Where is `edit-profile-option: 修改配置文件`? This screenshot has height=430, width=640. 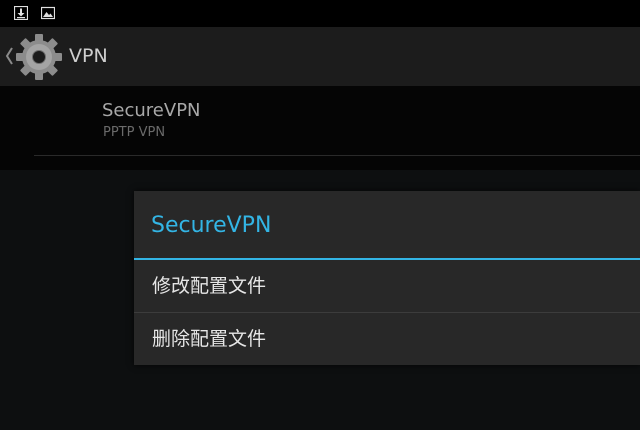
edit-profile-option: 修改配置文件 is located at coordinates (387, 286).